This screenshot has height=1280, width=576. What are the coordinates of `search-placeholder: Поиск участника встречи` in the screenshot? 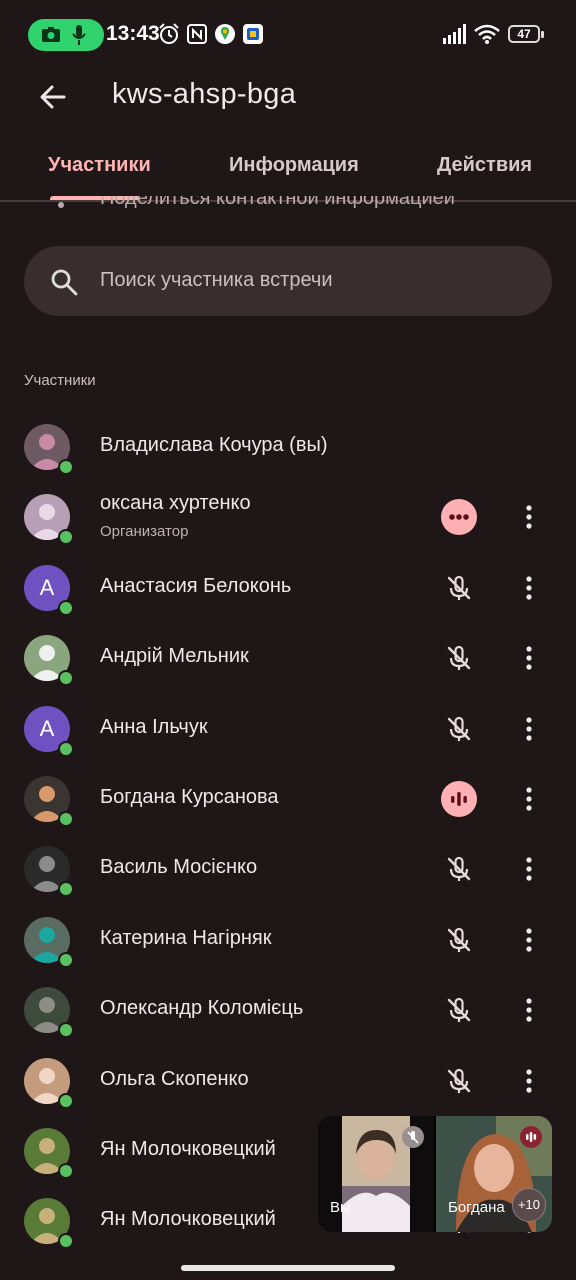 It's located at (216, 280).